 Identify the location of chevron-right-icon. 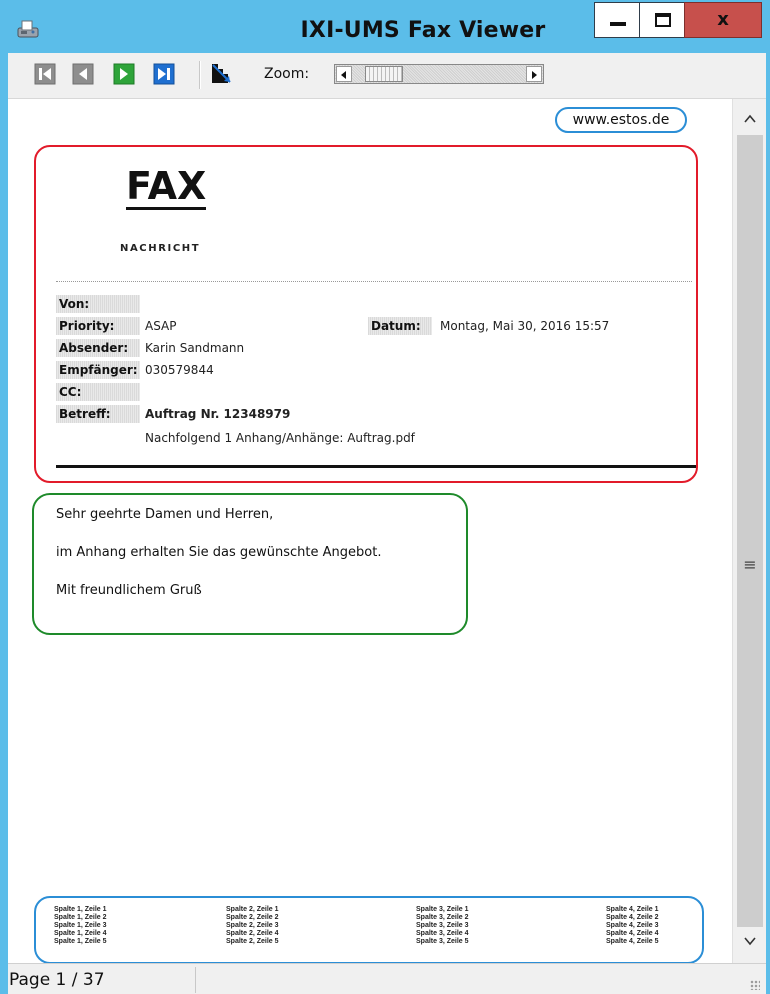
(534, 75).